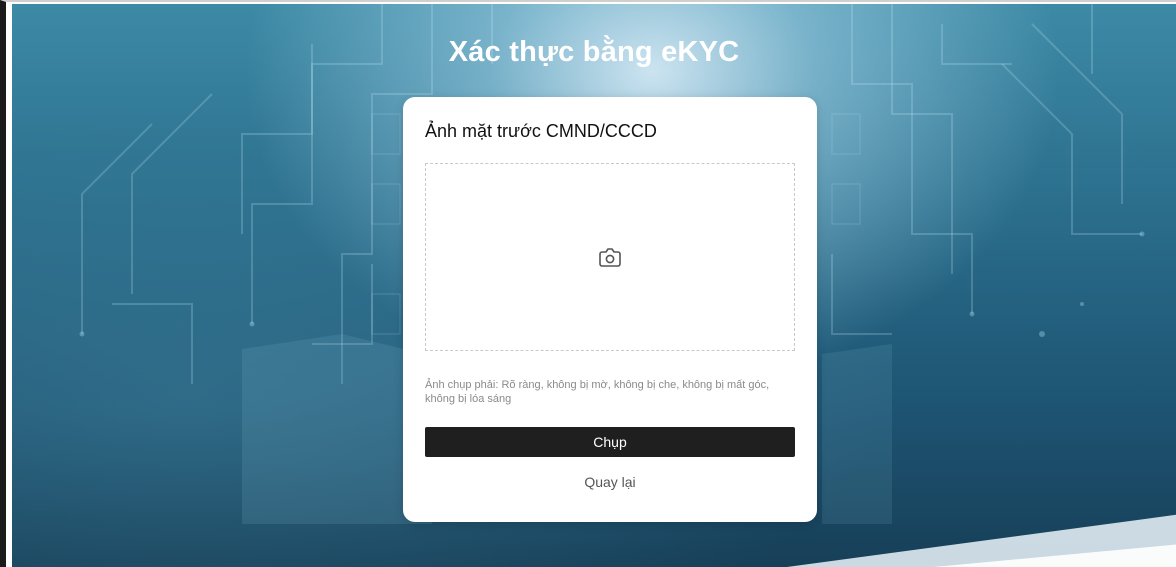 The height and width of the screenshot is (567, 1176). Describe the element at coordinates (541, 131) in the screenshot. I see `card-heading: Ảnh mặt trước CMND/CCCD` at that location.